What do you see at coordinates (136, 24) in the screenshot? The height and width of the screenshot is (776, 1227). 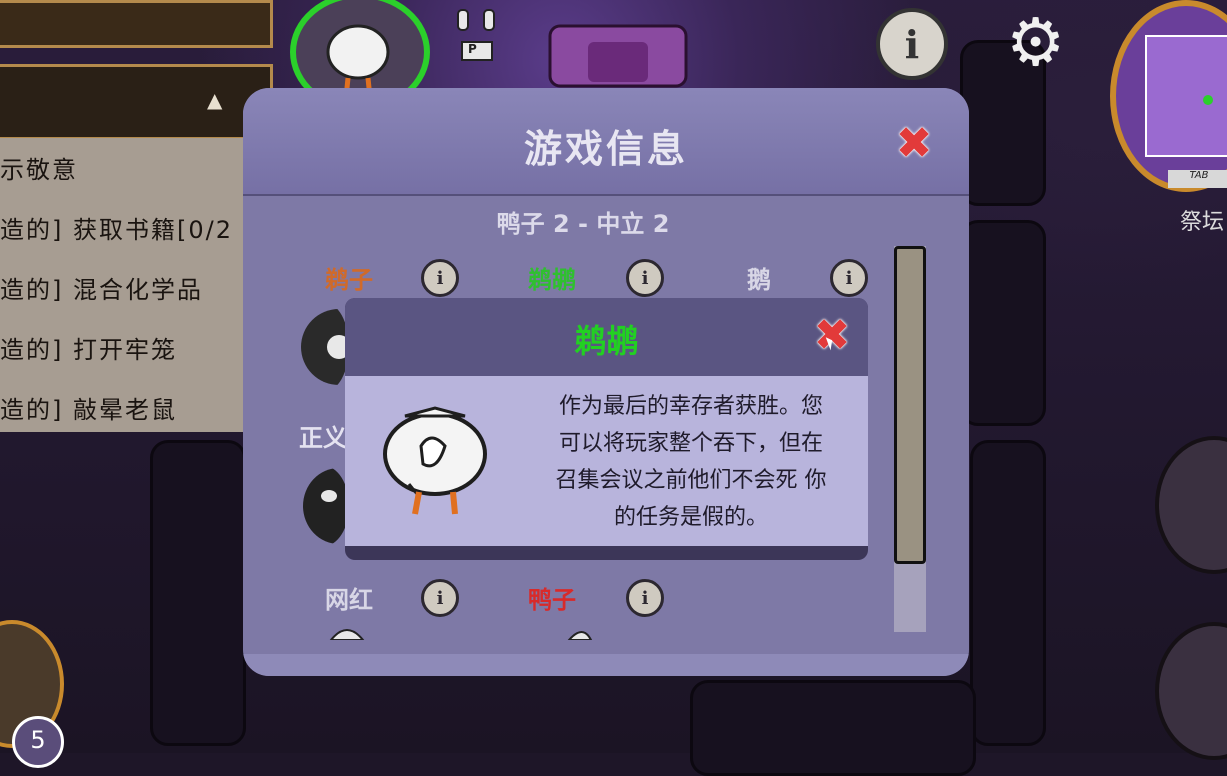 I see `task-panel-top` at bounding box center [136, 24].